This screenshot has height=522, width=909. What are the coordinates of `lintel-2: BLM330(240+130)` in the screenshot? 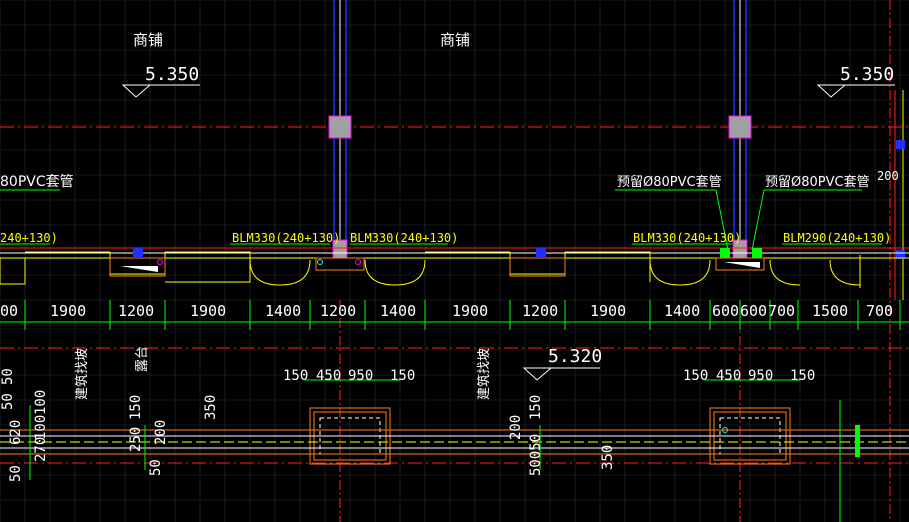 It's located at (404, 238).